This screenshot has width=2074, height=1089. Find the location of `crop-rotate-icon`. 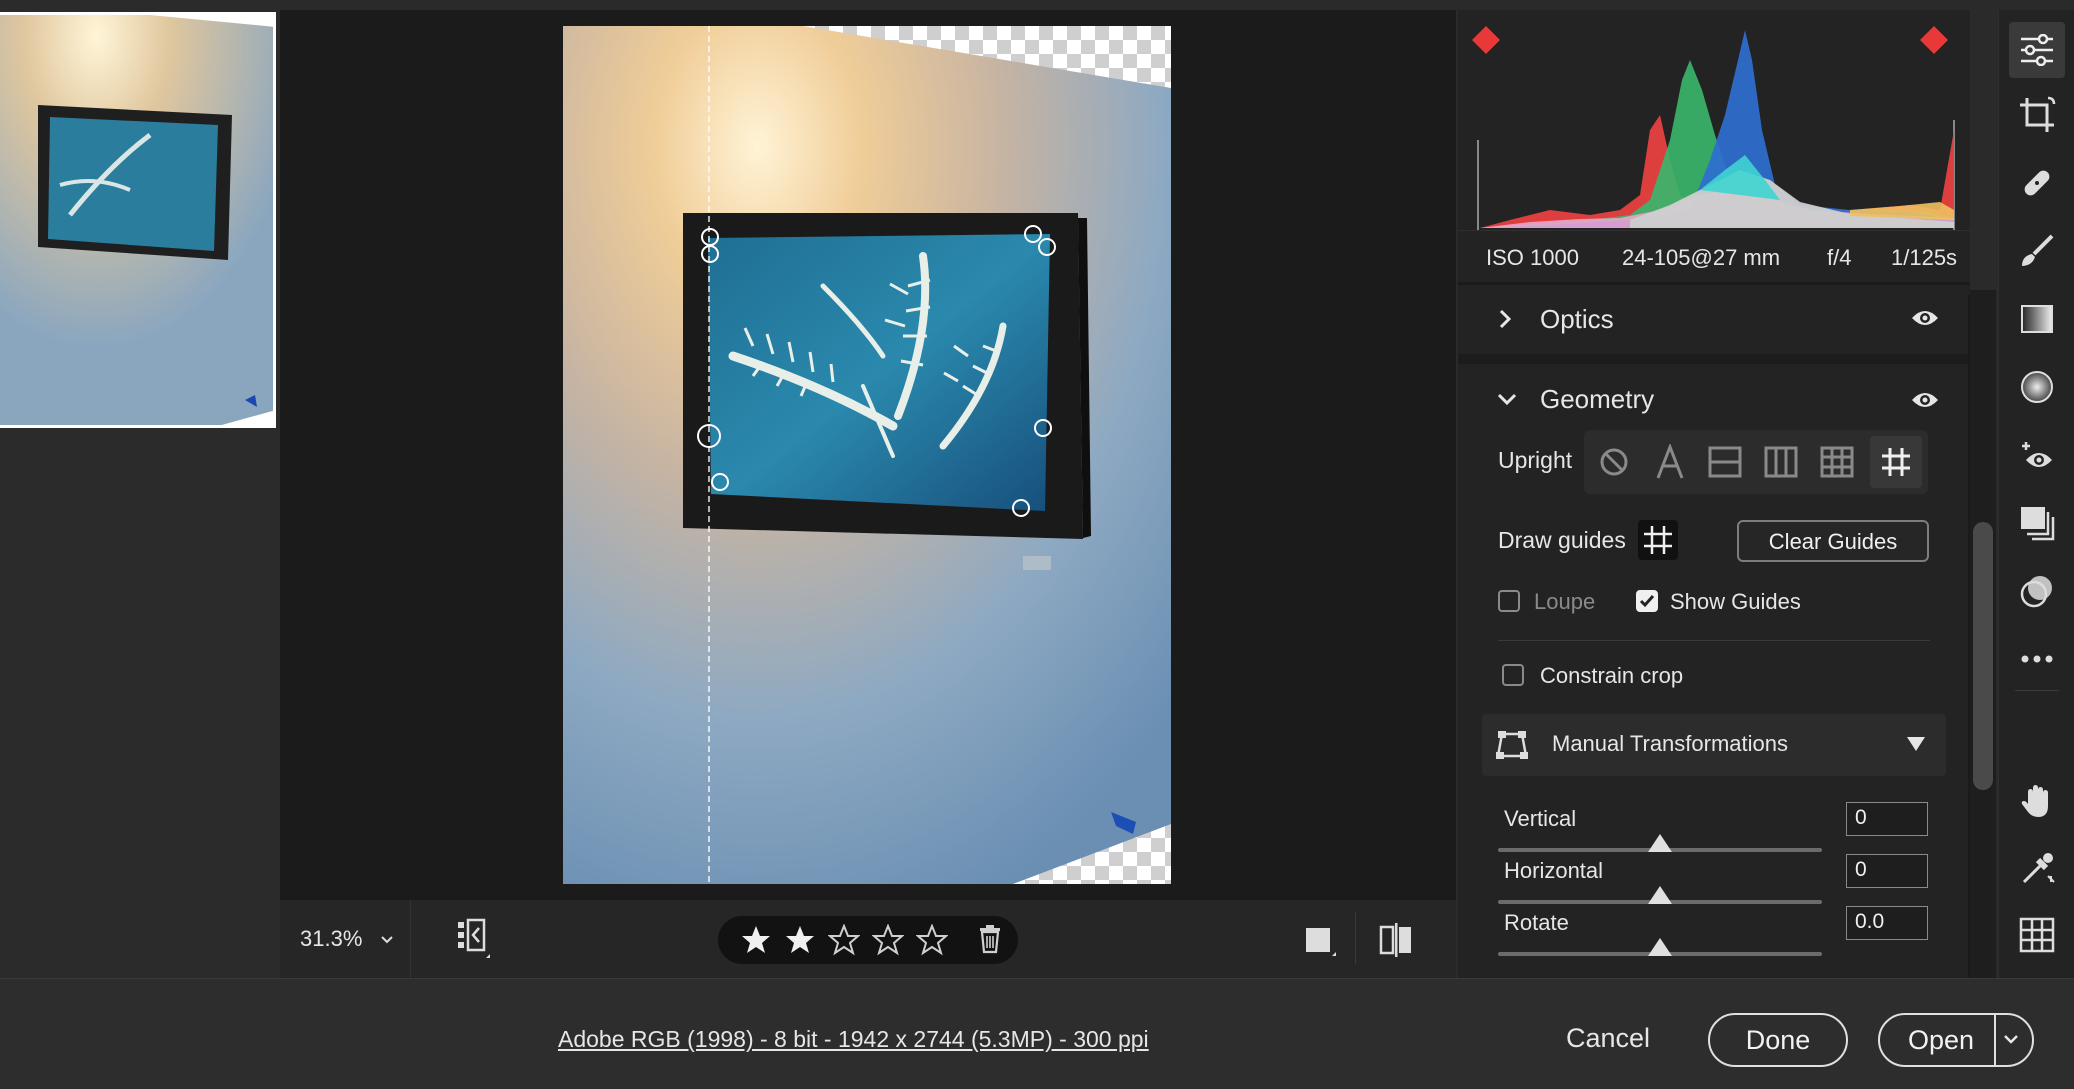

crop-rotate-icon is located at coordinates (2037, 115).